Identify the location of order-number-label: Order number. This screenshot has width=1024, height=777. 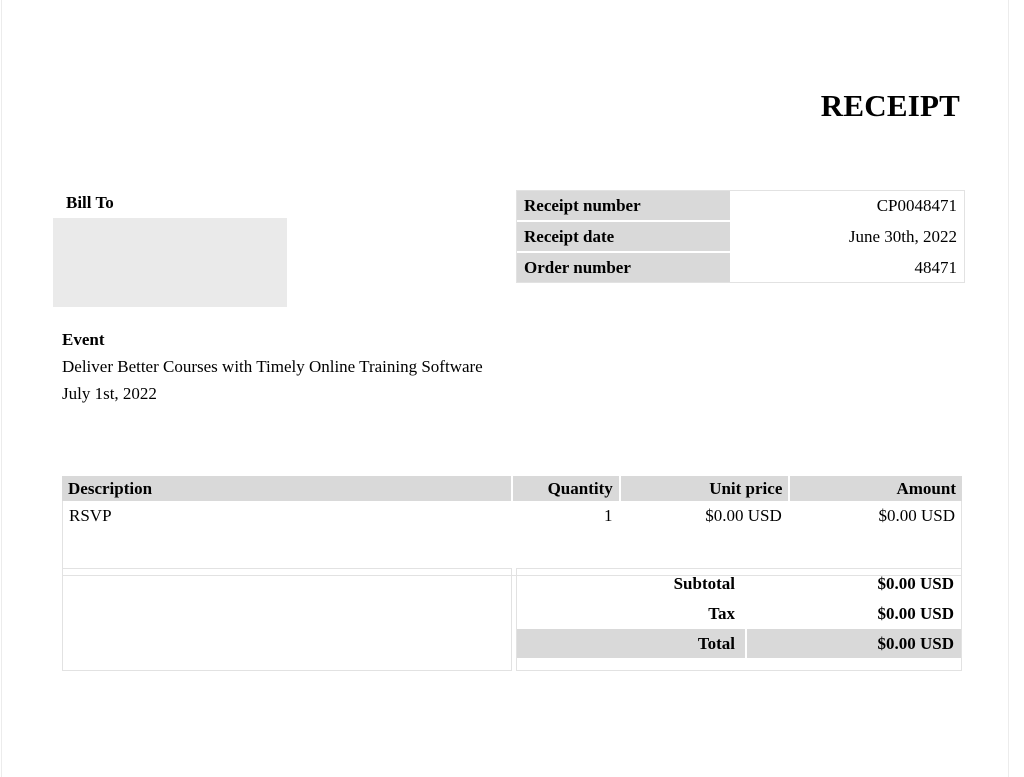
(623, 267).